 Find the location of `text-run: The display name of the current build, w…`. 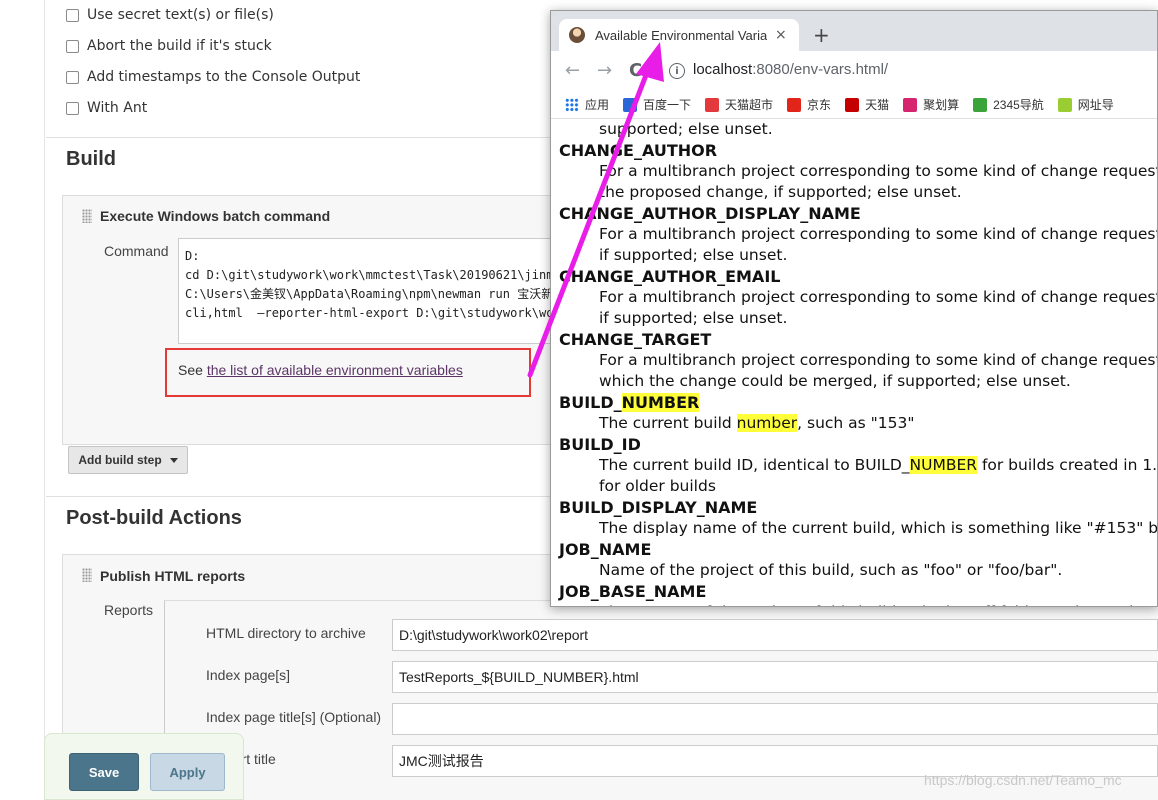

text-run: The display name of the current build, w… is located at coordinates (878, 528).